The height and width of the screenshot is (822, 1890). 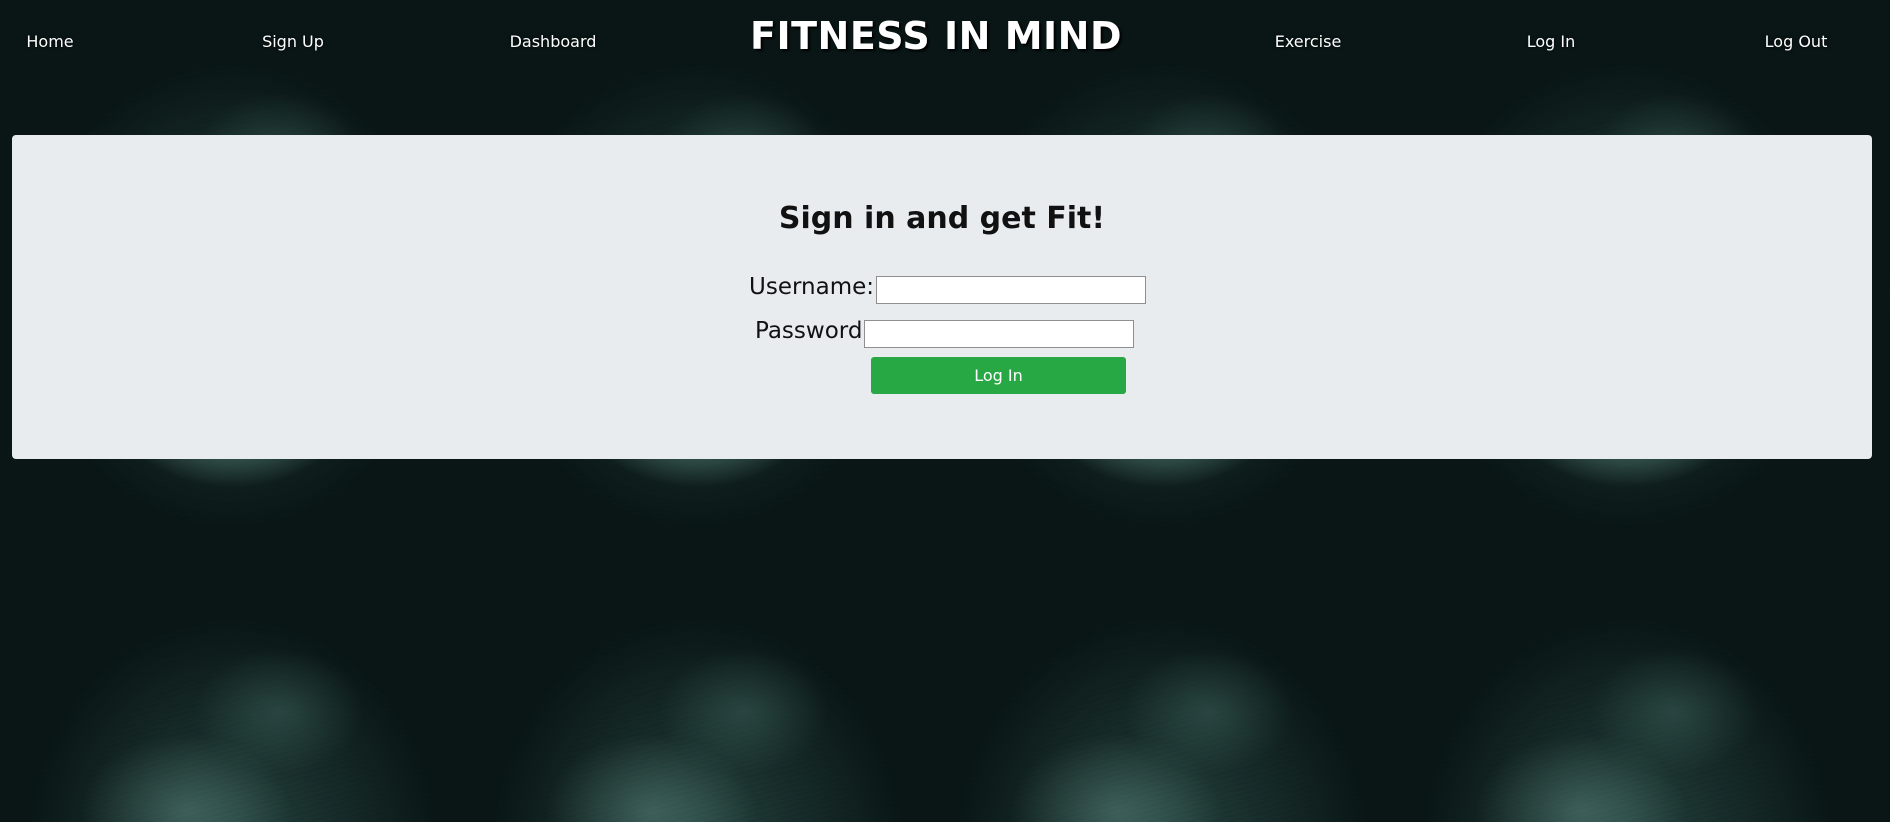 What do you see at coordinates (553, 41) in the screenshot?
I see `nav-link-dashboard: Dashboard` at bounding box center [553, 41].